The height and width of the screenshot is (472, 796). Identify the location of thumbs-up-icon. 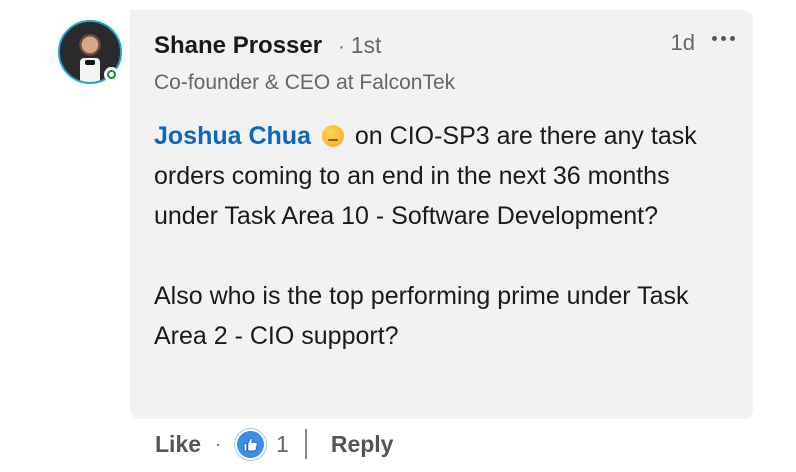
(250, 444).